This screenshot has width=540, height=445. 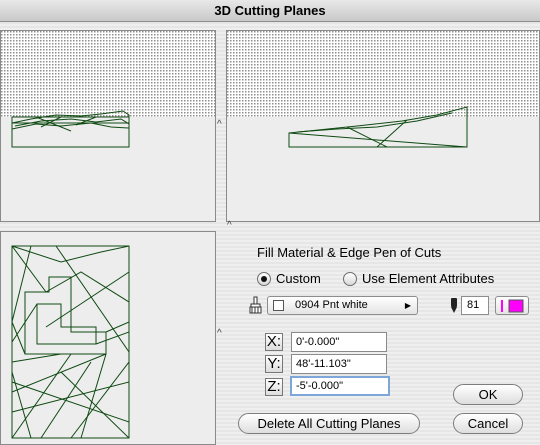 What do you see at coordinates (264, 278) in the screenshot?
I see `radio-custom-indicator` at bounding box center [264, 278].